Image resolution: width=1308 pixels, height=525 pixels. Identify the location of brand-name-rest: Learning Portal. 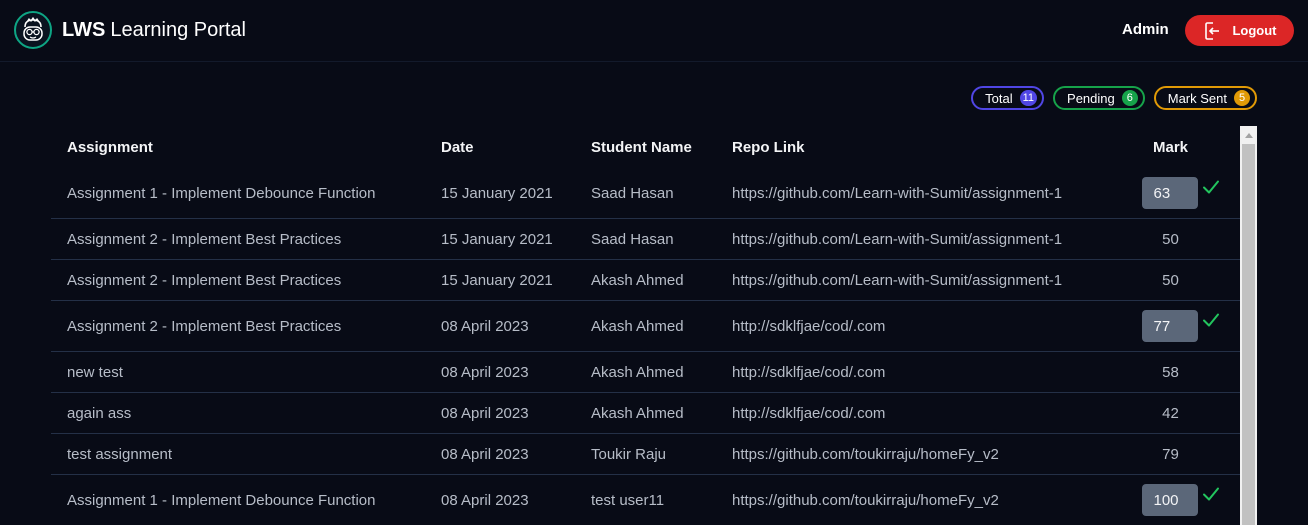
(178, 29).